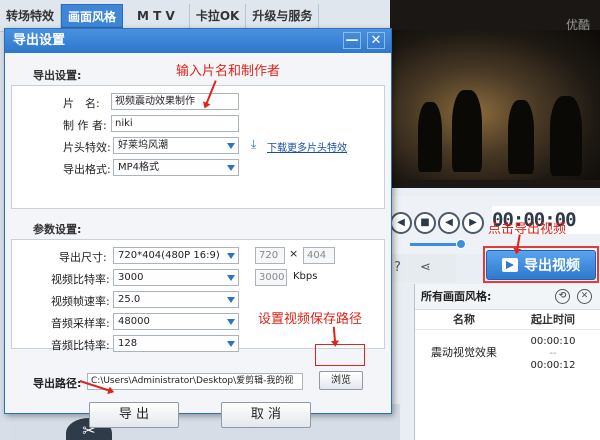 The width and height of the screenshot is (600, 440). Describe the element at coordinates (57, 75) in the screenshot. I see `export-section-title: 导出设置:` at that location.